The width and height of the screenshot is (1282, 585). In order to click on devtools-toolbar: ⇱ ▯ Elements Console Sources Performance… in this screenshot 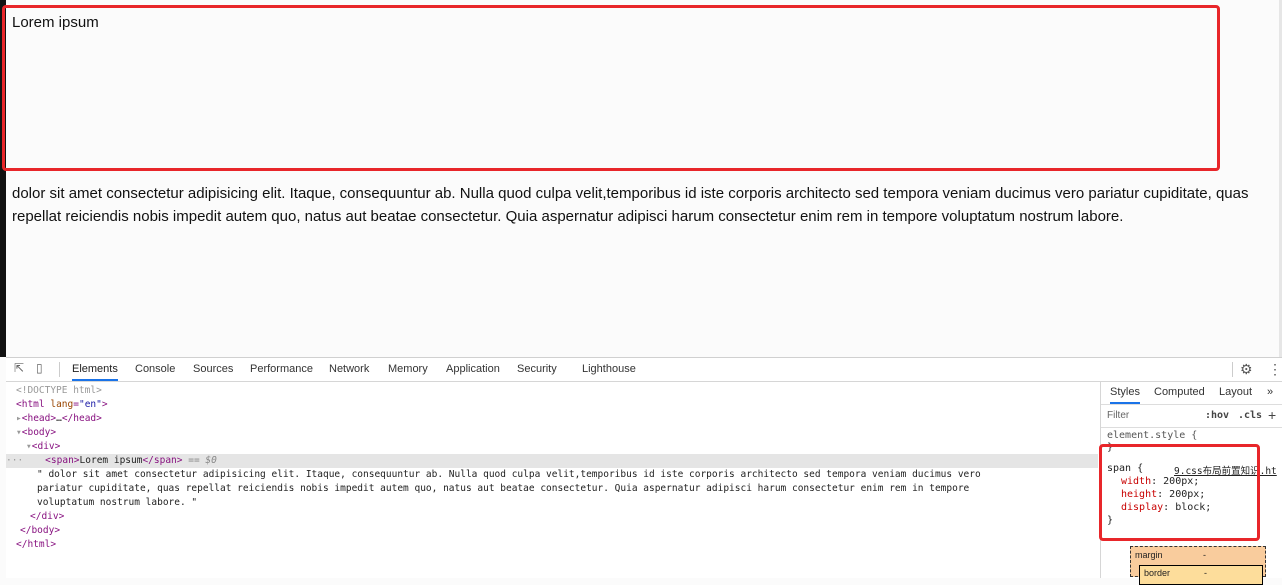, I will do `click(644, 370)`.